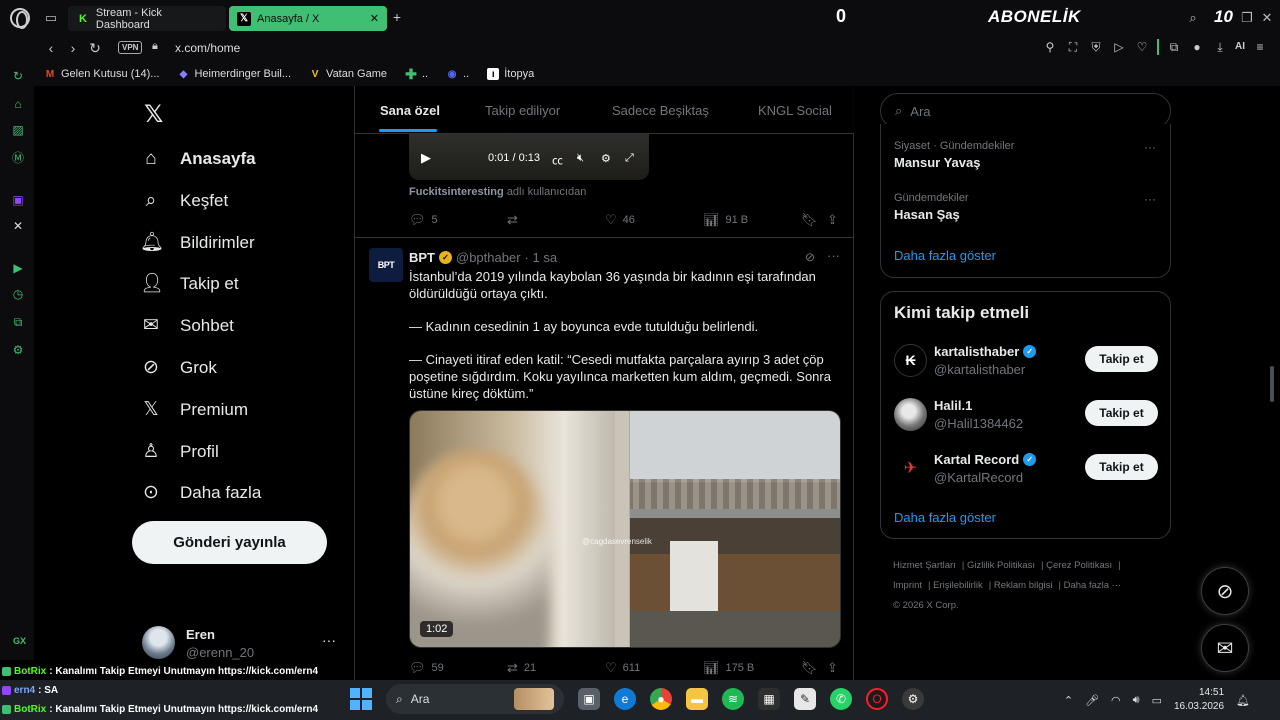 This screenshot has width=1280, height=720. What do you see at coordinates (795, 110) in the screenshot?
I see `tab-kngl-social: KNGL Social` at bounding box center [795, 110].